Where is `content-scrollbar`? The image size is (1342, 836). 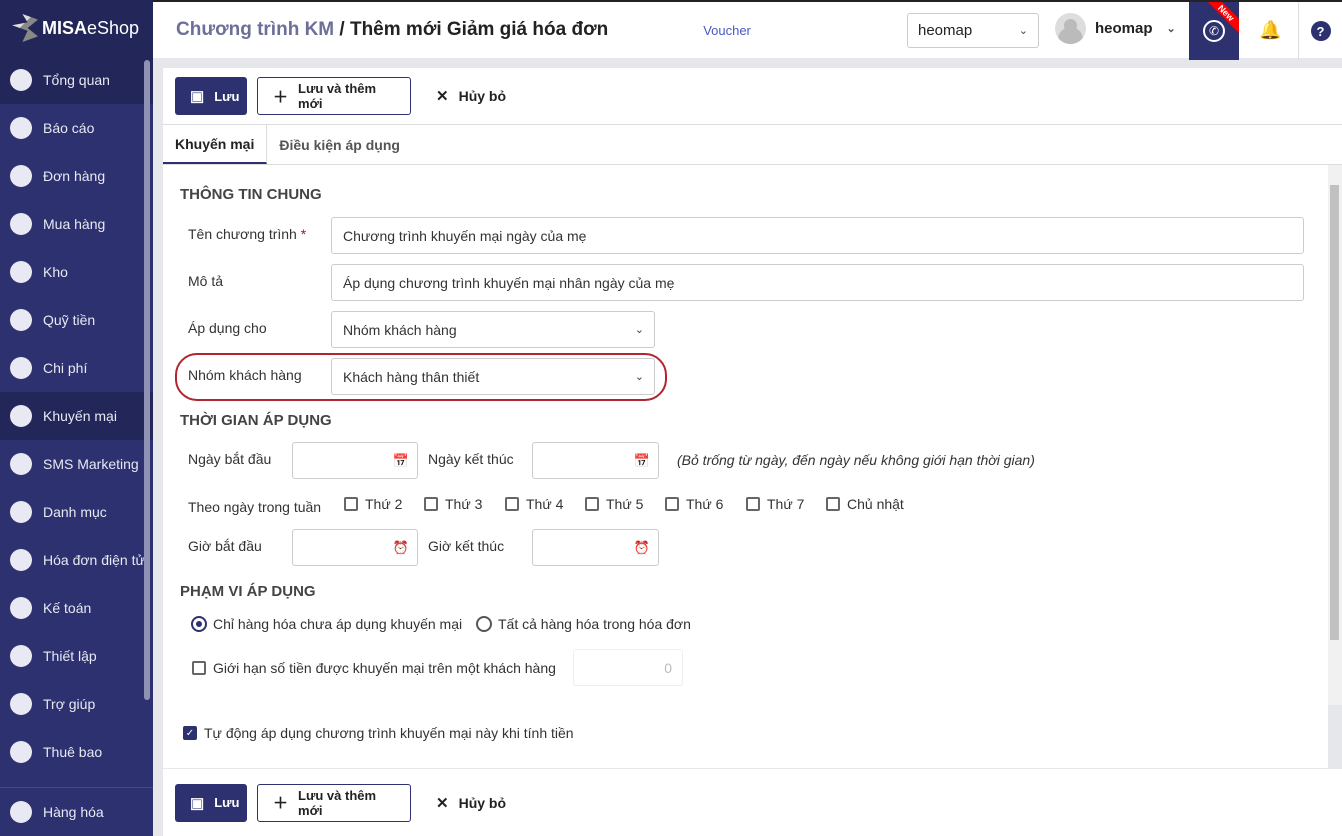
content-scrollbar is located at coordinates (1335, 435).